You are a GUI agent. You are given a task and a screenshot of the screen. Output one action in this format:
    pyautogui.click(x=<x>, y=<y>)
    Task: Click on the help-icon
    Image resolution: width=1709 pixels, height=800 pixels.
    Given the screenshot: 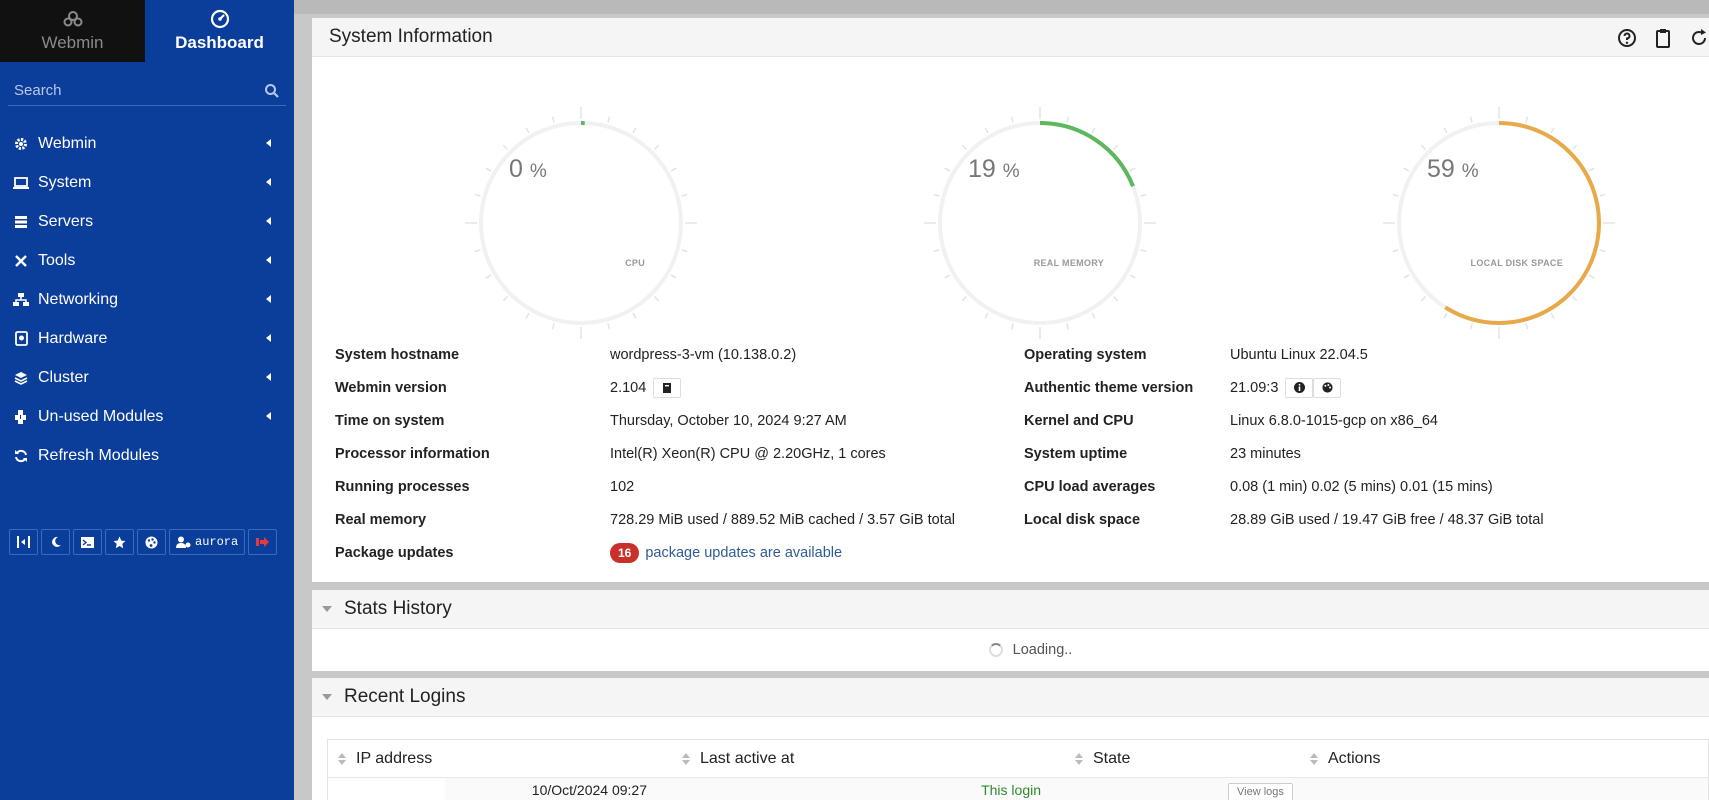 What is the action you would take?
    pyautogui.click(x=1627, y=38)
    